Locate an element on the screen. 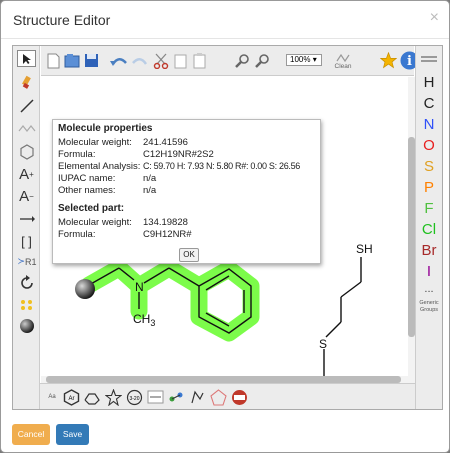 This screenshot has height=453, width=450. paste-icon is located at coordinates (199, 60).